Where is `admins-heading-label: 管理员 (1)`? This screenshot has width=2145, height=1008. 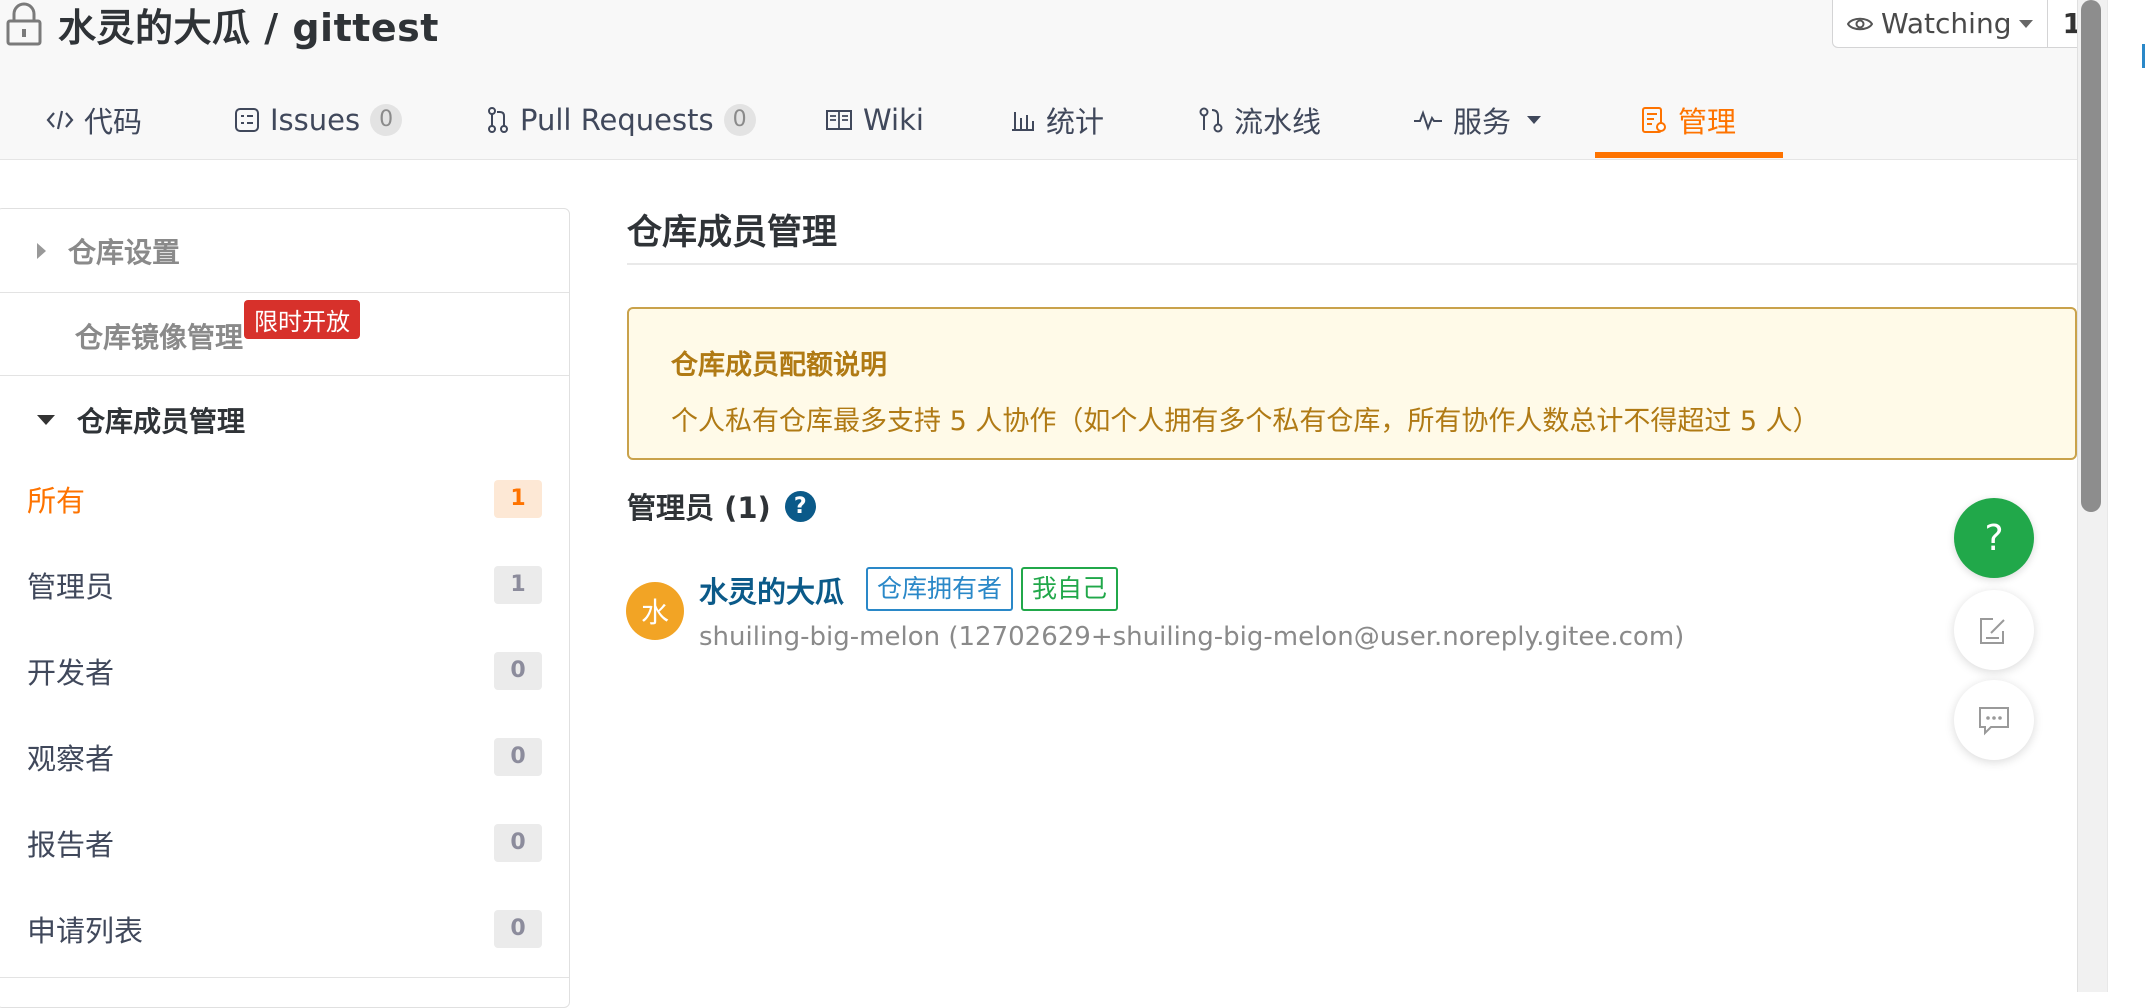
admins-heading-label: 管理员 (1) is located at coordinates (699, 508).